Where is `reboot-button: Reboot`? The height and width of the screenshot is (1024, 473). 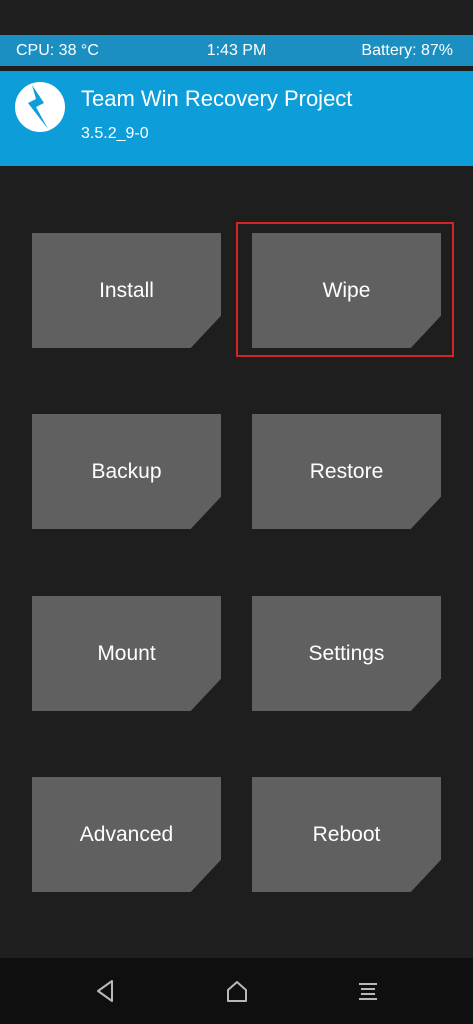
reboot-button: Reboot is located at coordinates (346, 834).